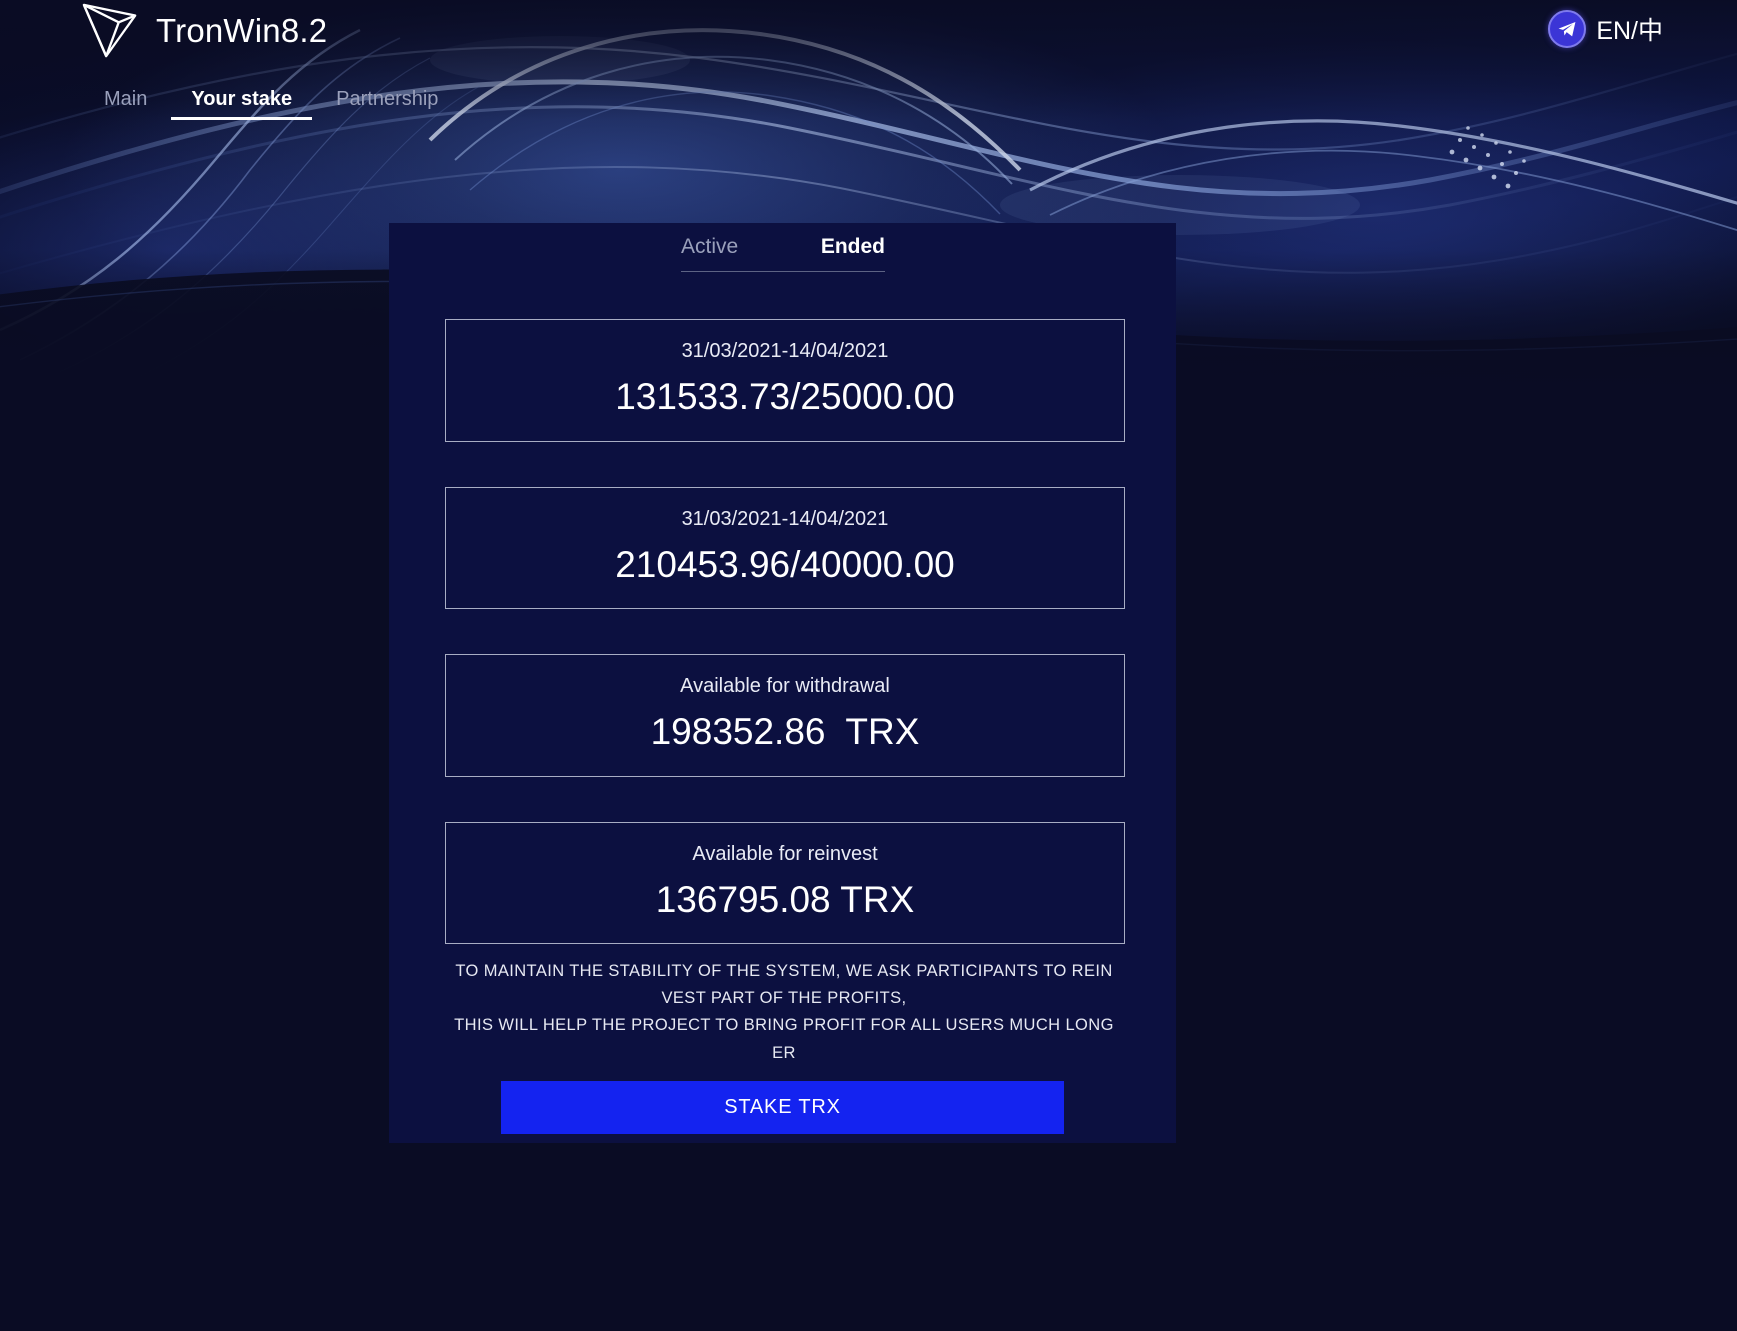 The height and width of the screenshot is (1331, 1737). I want to click on header-right-controls: EN/中, so click(1605, 29).